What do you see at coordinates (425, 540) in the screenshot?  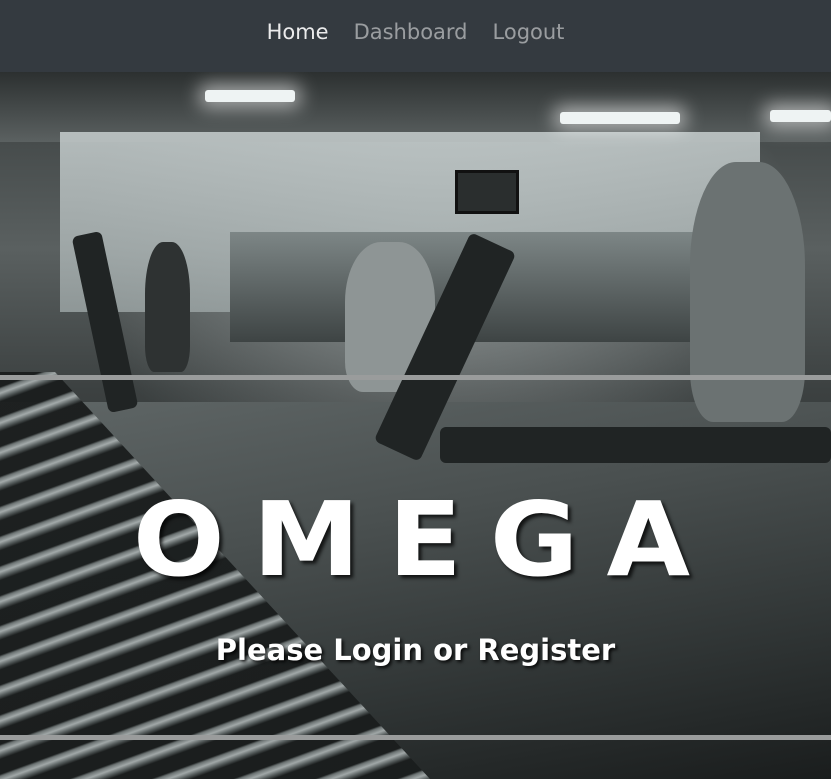 I see `hero-title: OMEGA` at bounding box center [425, 540].